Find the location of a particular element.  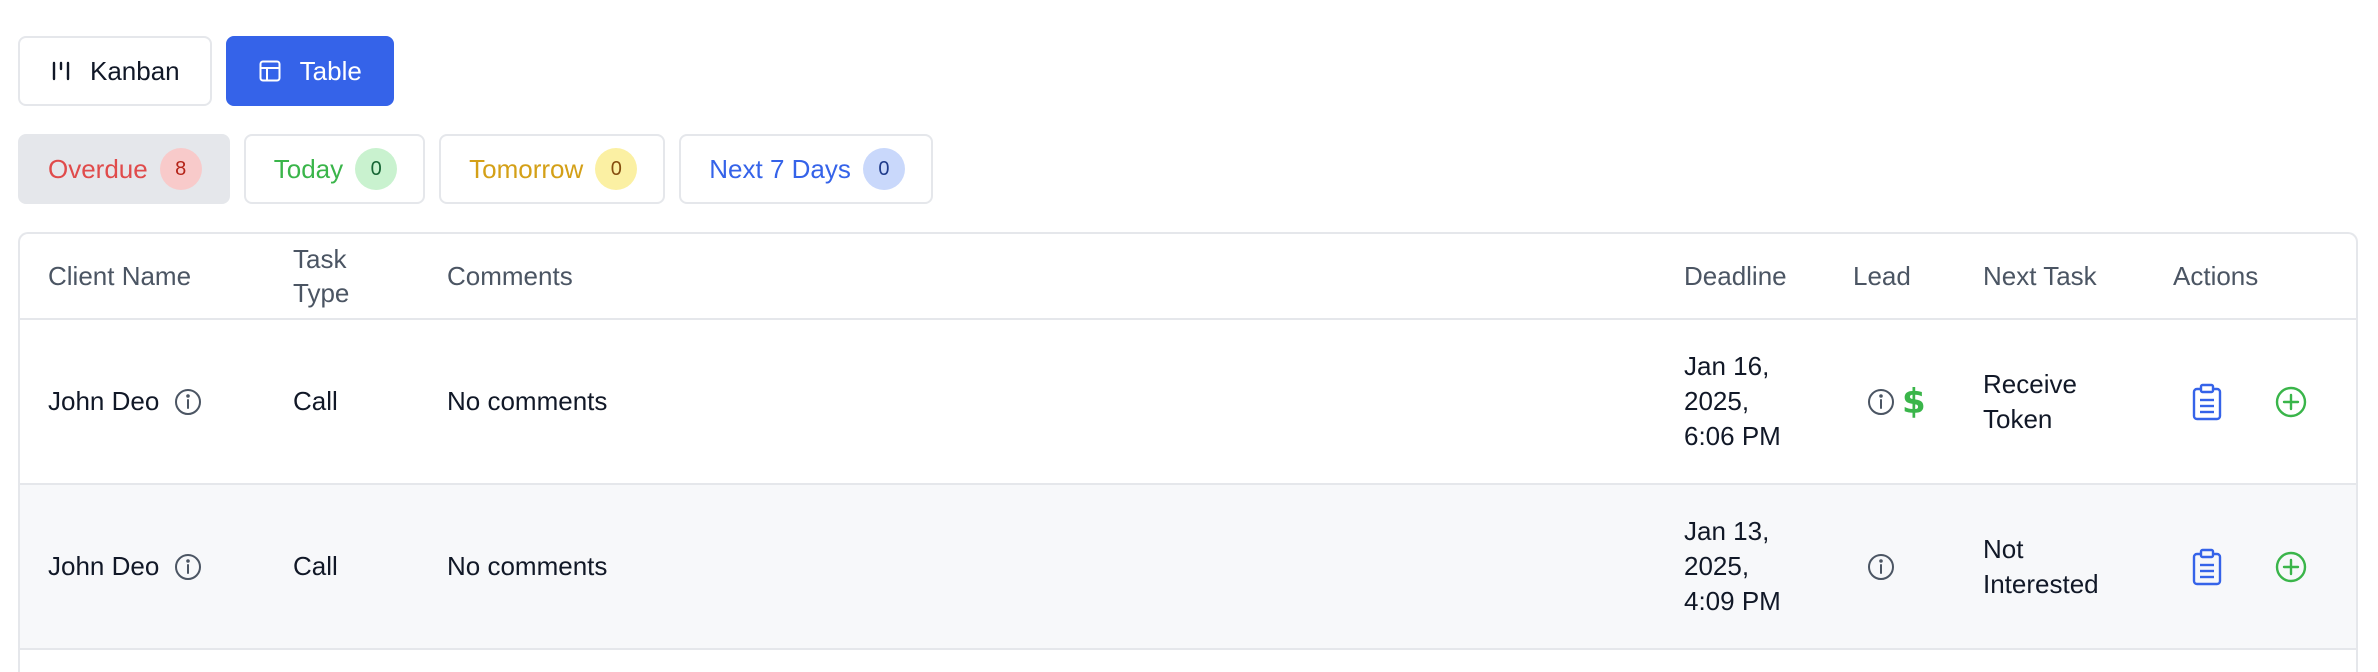

count-badge: 8 is located at coordinates (180, 169).